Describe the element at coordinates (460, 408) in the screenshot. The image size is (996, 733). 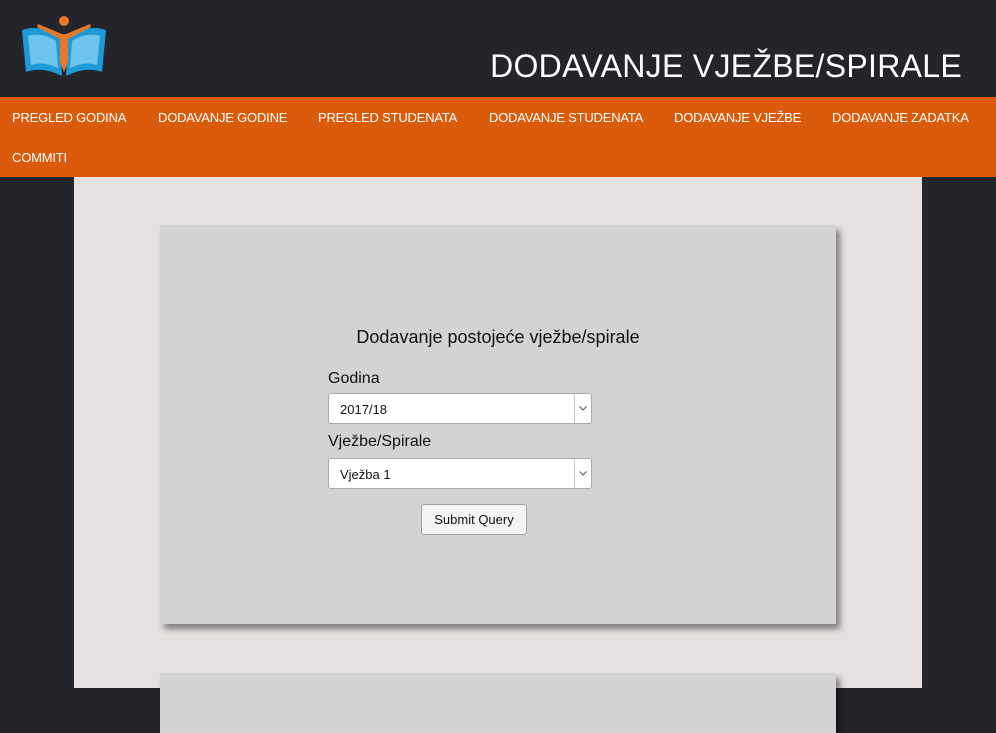
I see `godina-select: 2017/18` at that location.